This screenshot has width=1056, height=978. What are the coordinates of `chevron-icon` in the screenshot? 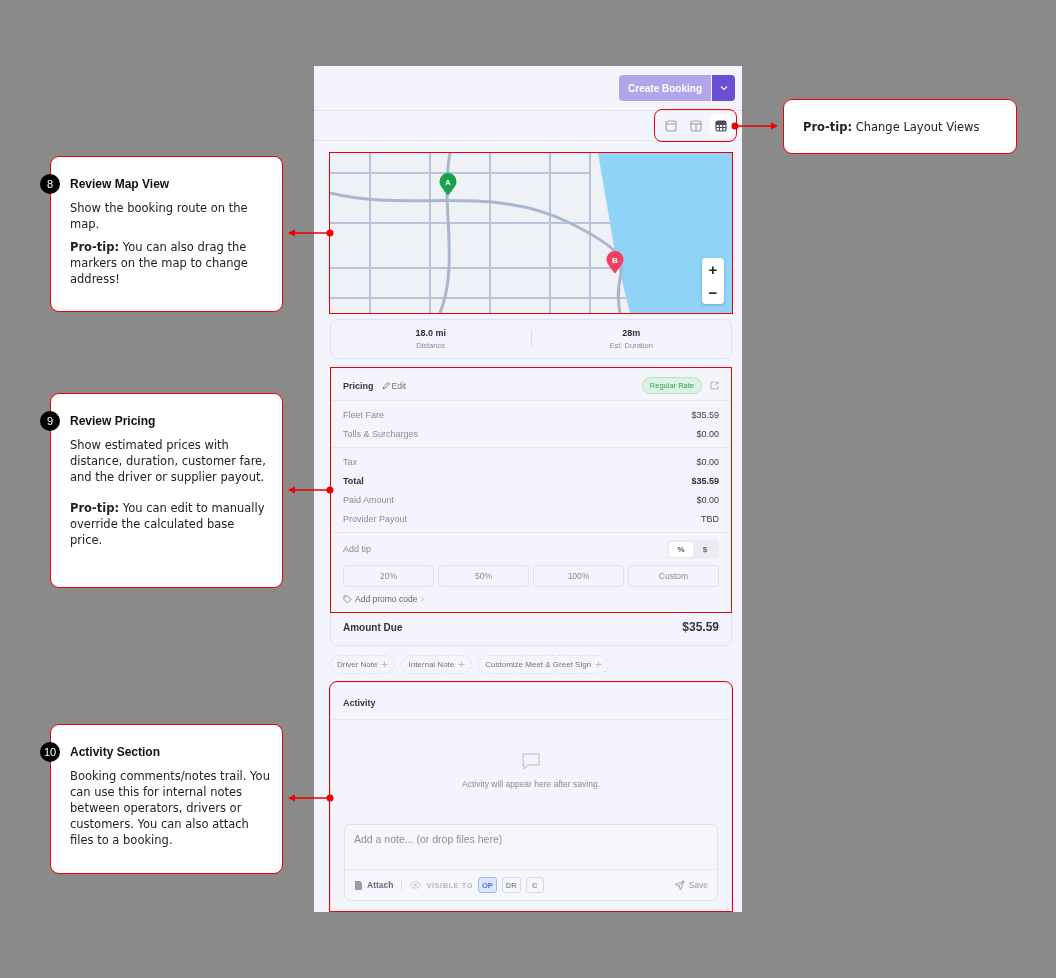 It's located at (423, 599).